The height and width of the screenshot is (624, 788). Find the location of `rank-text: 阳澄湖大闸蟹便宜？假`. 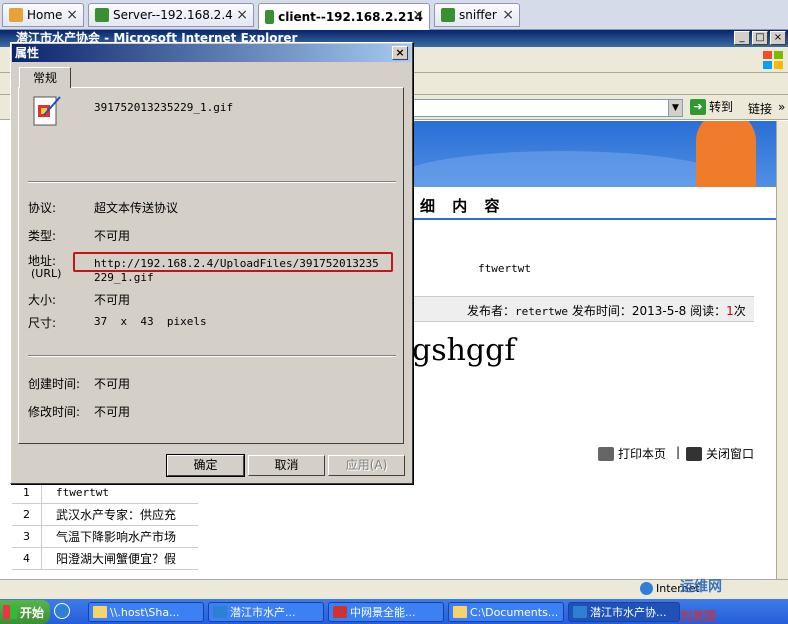

rank-text: 阳澄湖大闸蟹便宜？假 is located at coordinates (116, 559).